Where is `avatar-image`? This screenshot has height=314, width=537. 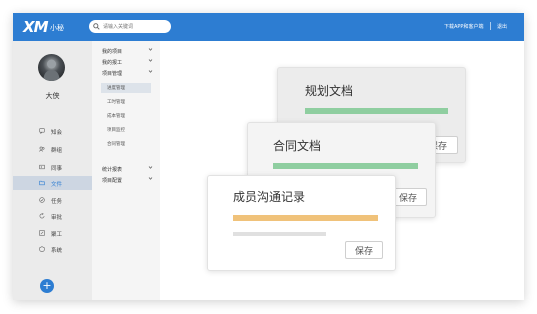 avatar-image is located at coordinates (51, 70).